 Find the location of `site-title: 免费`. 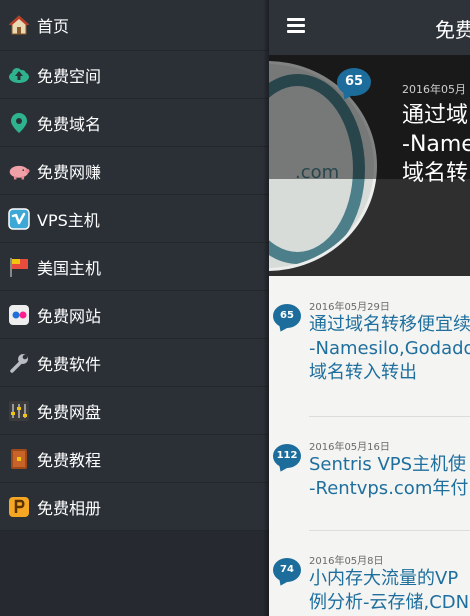

site-title: 免费 is located at coordinates (452, 30).